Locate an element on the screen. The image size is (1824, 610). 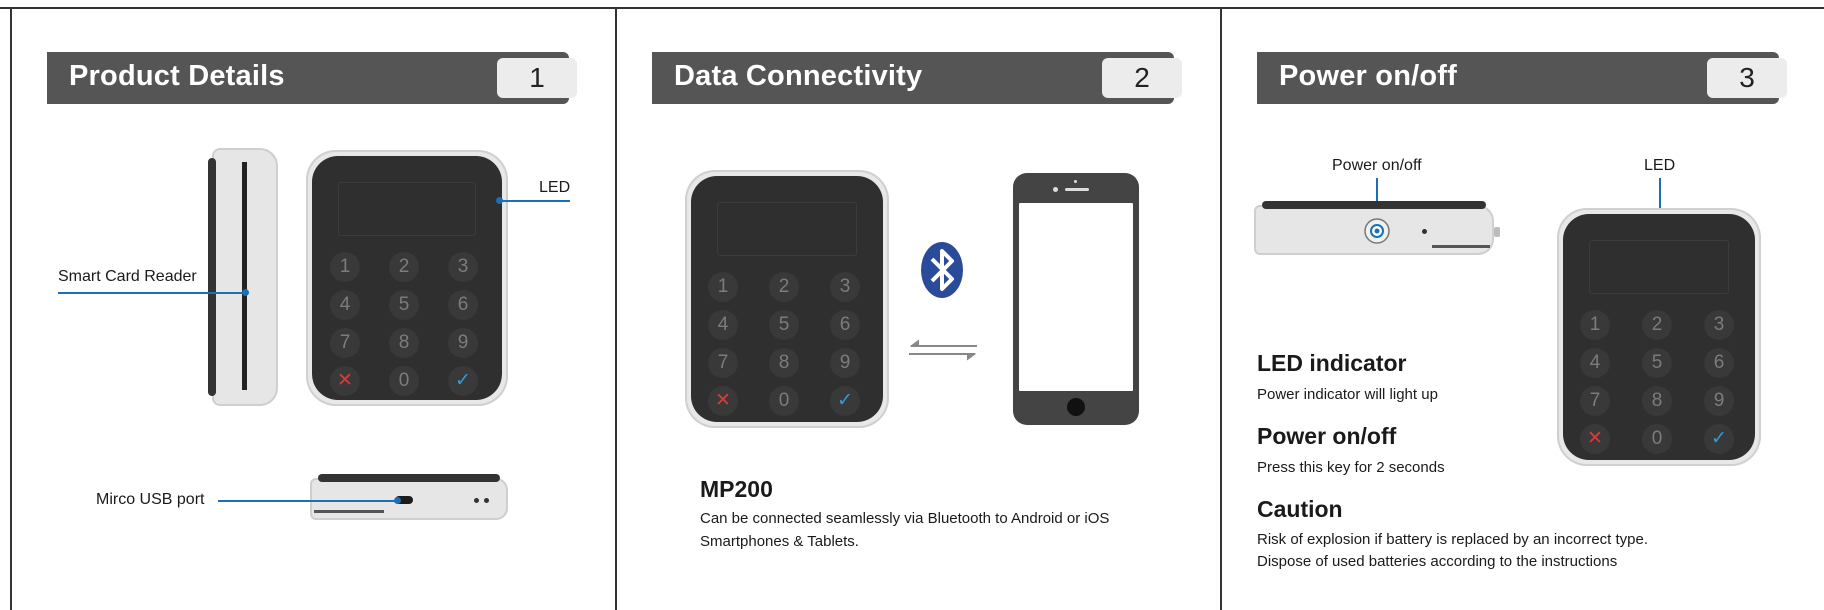
smartphone-icon is located at coordinates (1076, 299).